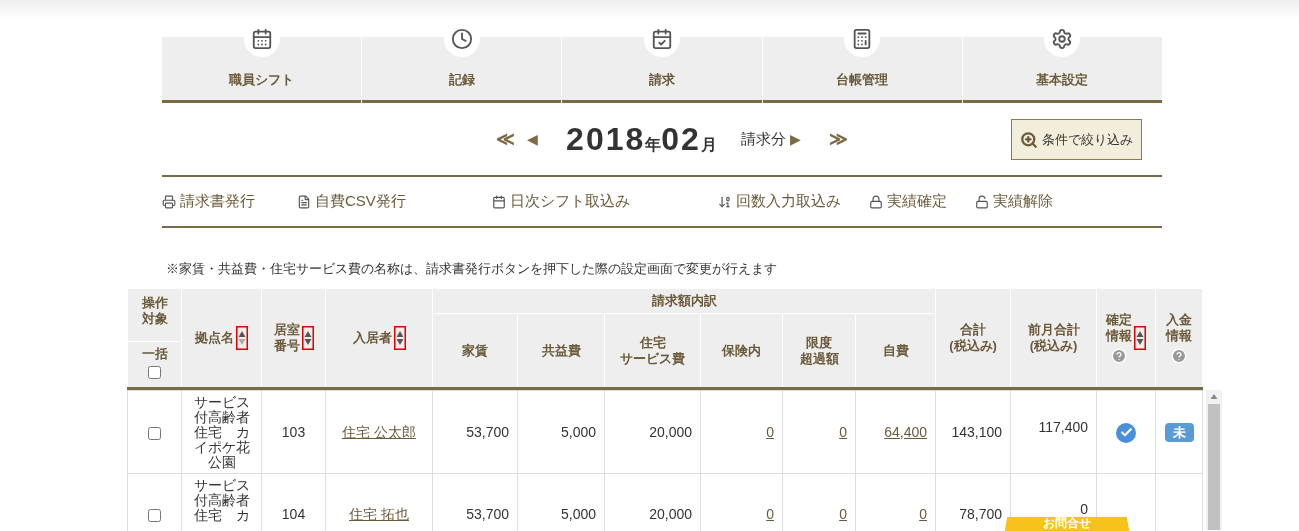 Image resolution: width=1299 pixels, height=531 pixels. What do you see at coordinates (905, 431) in the screenshot?
I see `amount-link: 64,400` at bounding box center [905, 431].